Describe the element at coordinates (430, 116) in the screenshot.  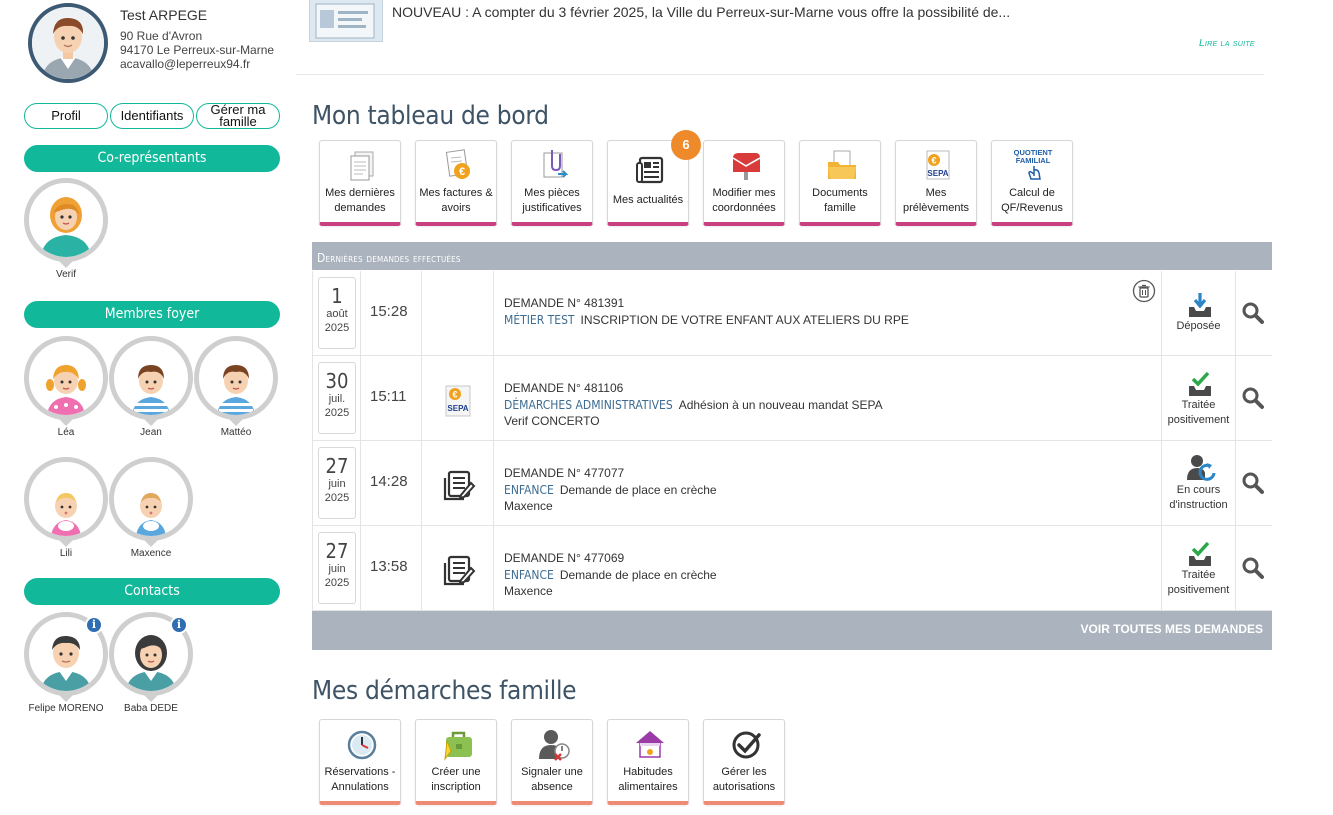
I see `dashboard-title: Mon tableau de bord` at that location.